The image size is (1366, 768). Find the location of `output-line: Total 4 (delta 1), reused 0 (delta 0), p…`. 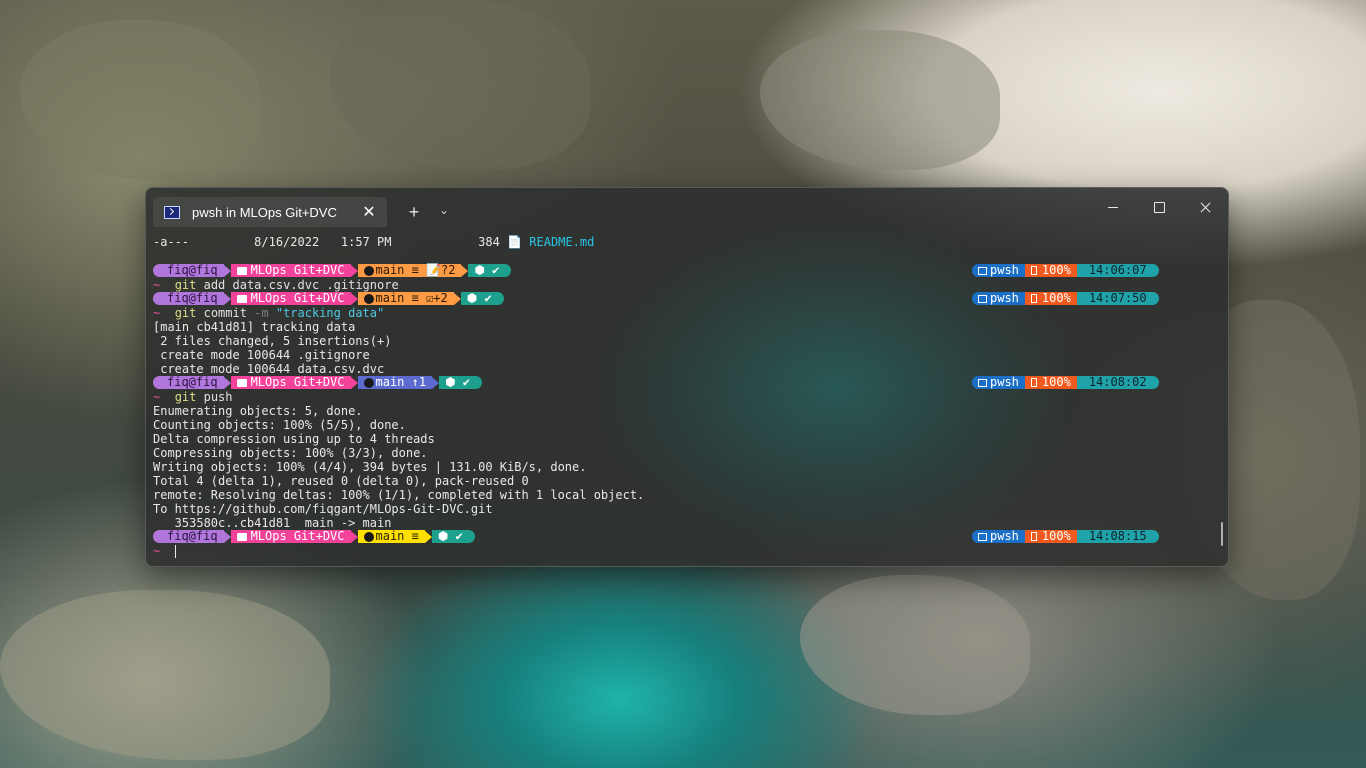

output-line: Total 4 (delta 1), reused 0 (delta 0), p… is located at coordinates (341, 481).